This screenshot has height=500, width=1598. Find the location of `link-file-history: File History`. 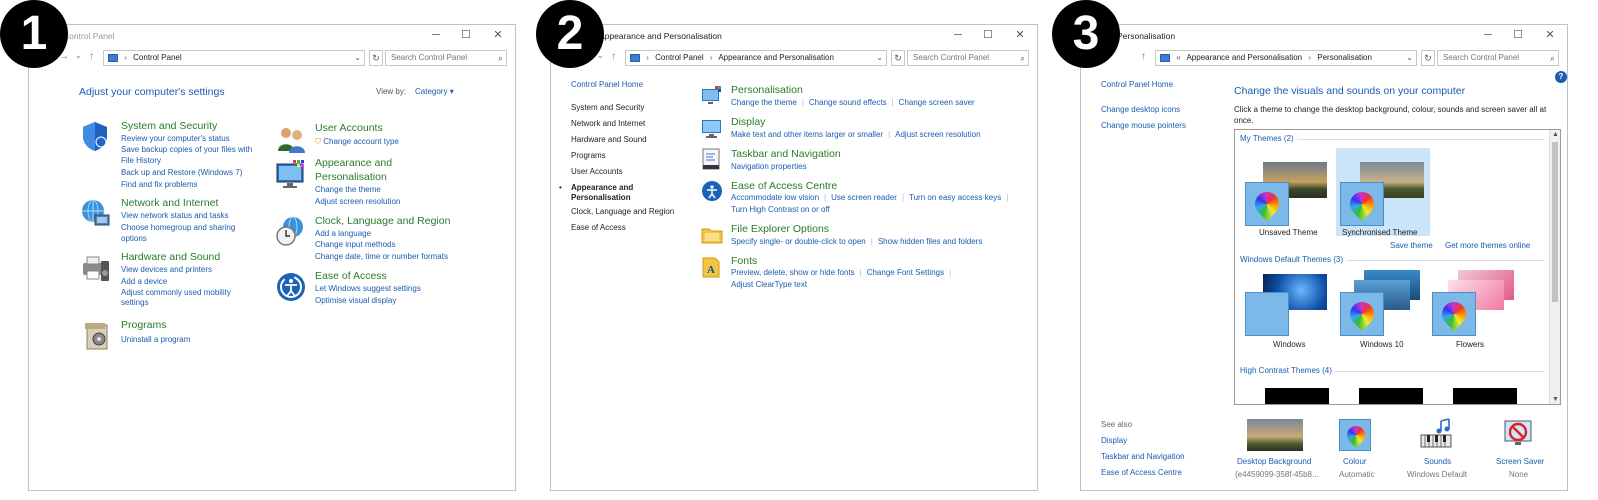

link-file-history: File History is located at coordinates (141, 160).